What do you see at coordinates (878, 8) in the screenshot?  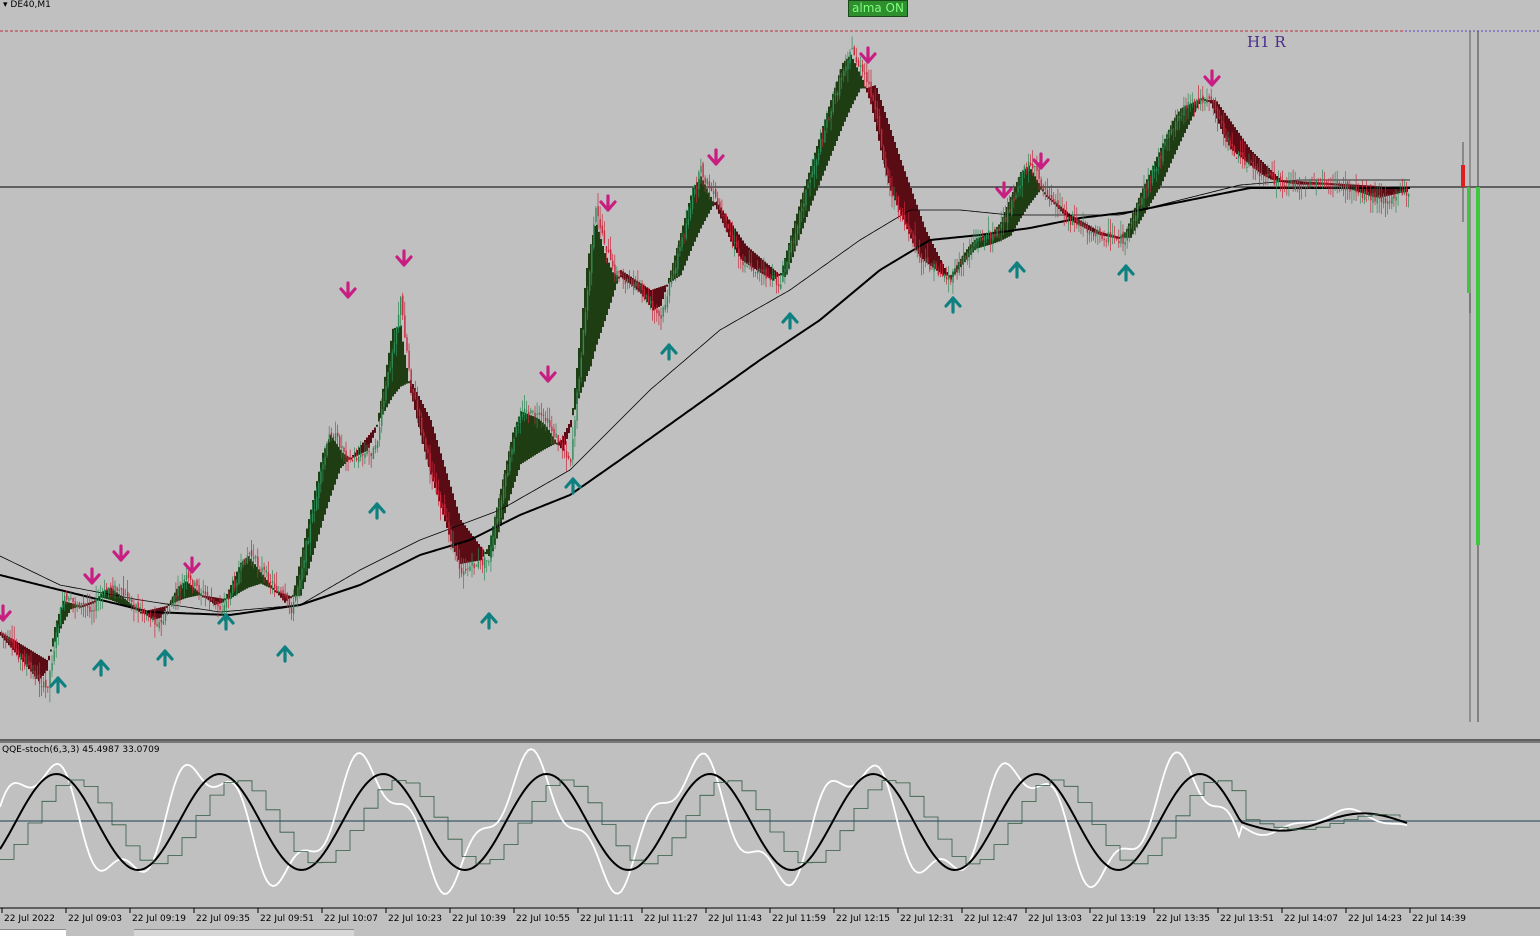 I see `alma-toggle-button: alma ON` at bounding box center [878, 8].